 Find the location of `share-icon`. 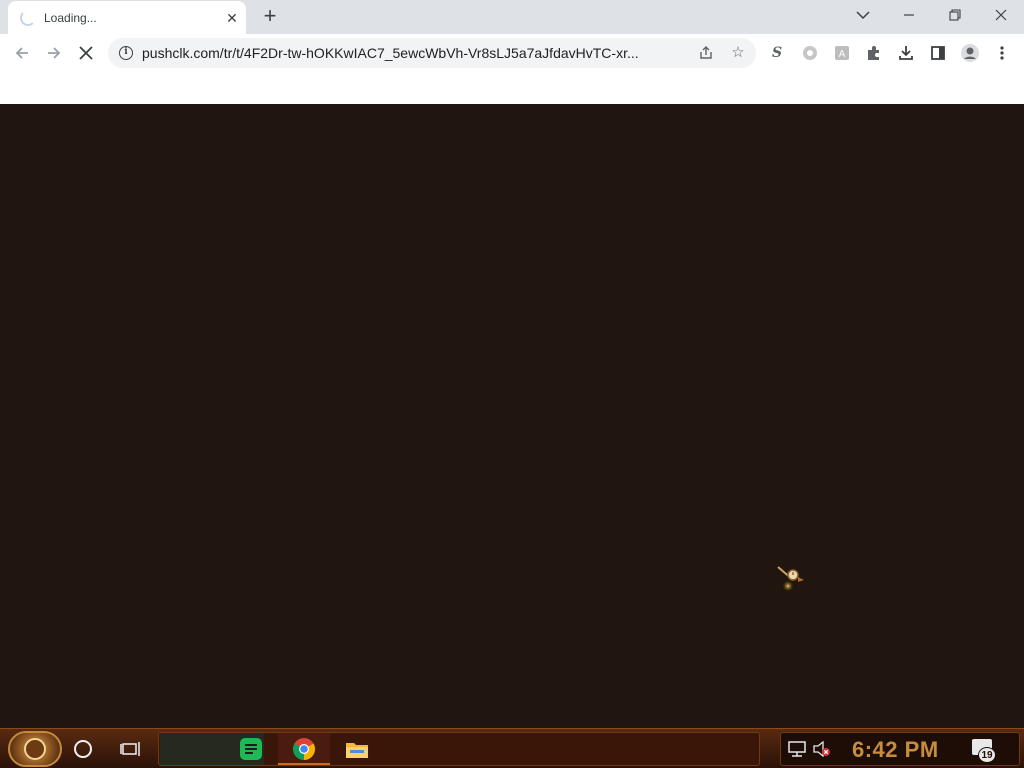

share-icon is located at coordinates (706, 53).